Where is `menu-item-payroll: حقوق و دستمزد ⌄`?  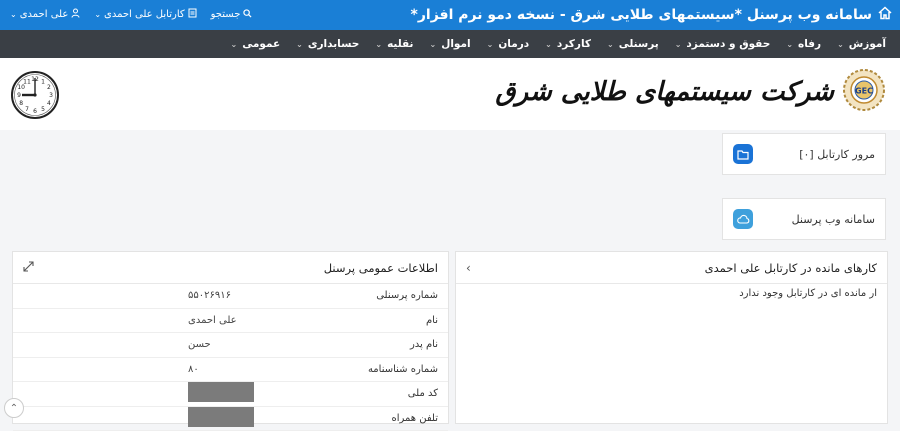 menu-item-payroll: حقوق و دستمزد ⌄ is located at coordinates (723, 44).